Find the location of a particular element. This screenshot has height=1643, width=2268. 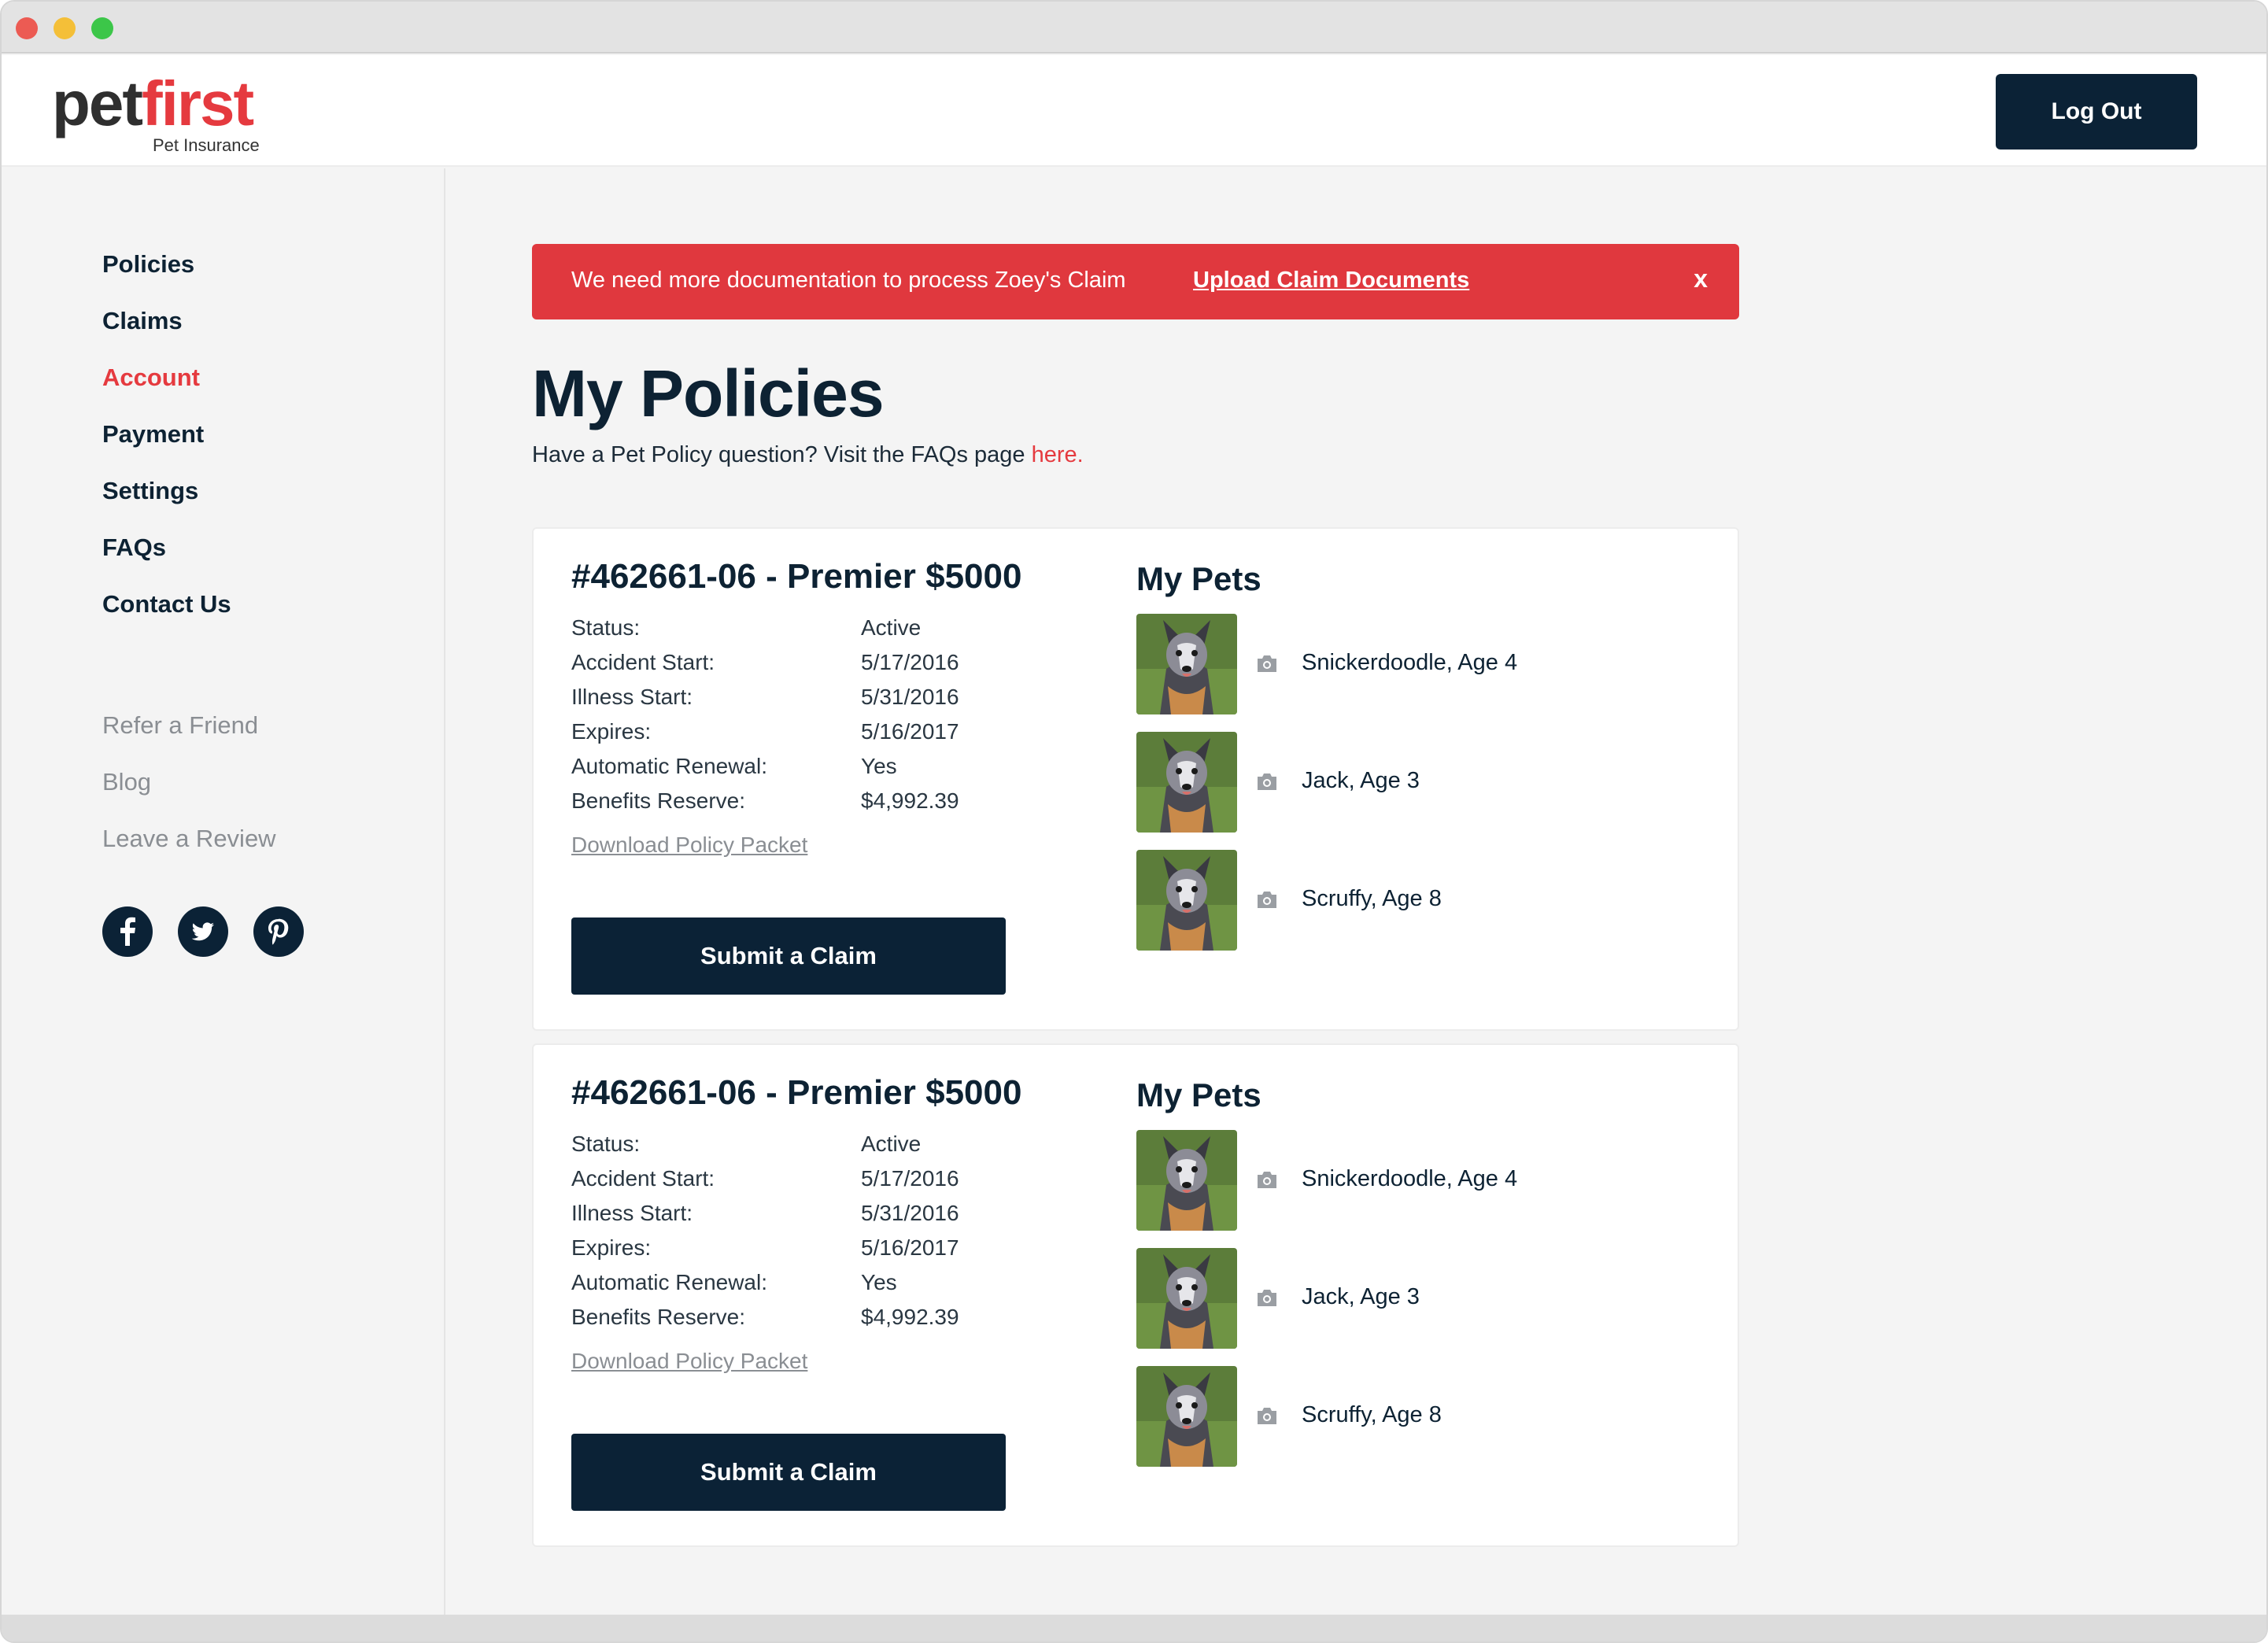

pet-name: Scruffy, Age 8 is located at coordinates (1372, 899).